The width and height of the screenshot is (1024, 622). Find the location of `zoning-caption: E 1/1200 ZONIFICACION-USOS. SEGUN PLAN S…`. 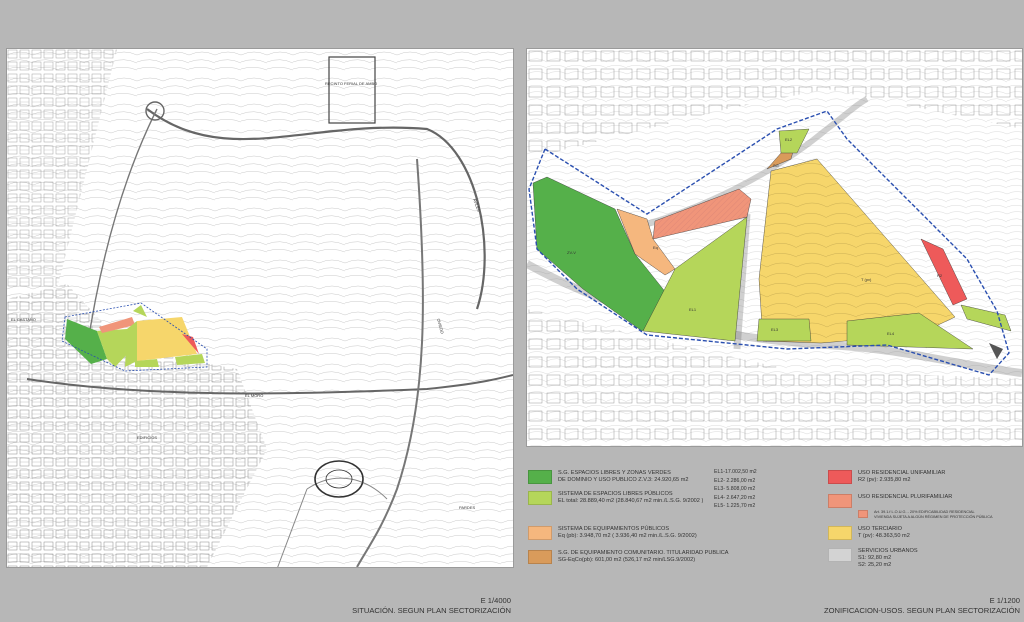

zoning-caption: E 1/1200 ZONIFICACION-USOS. SEGUN PLAN S… is located at coordinates (922, 606).